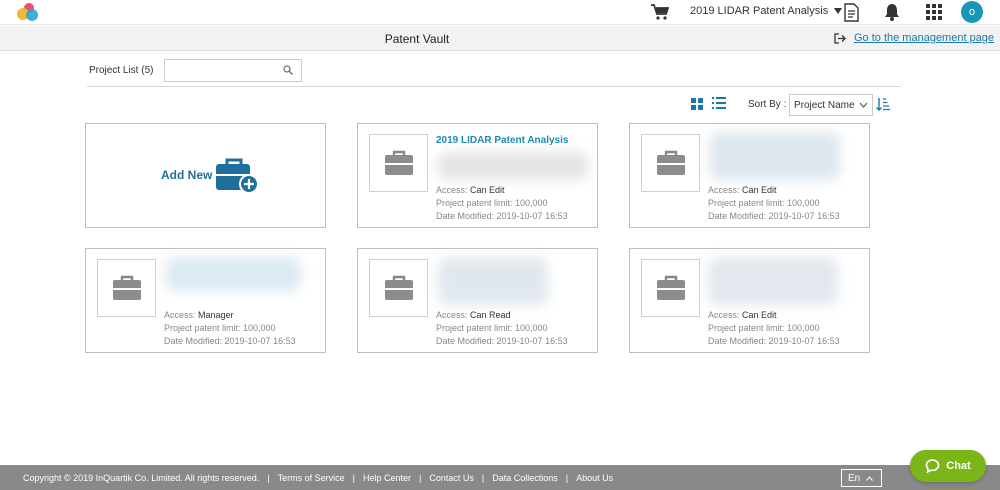 The width and height of the screenshot is (1000, 490). I want to click on avatar: o, so click(972, 12).